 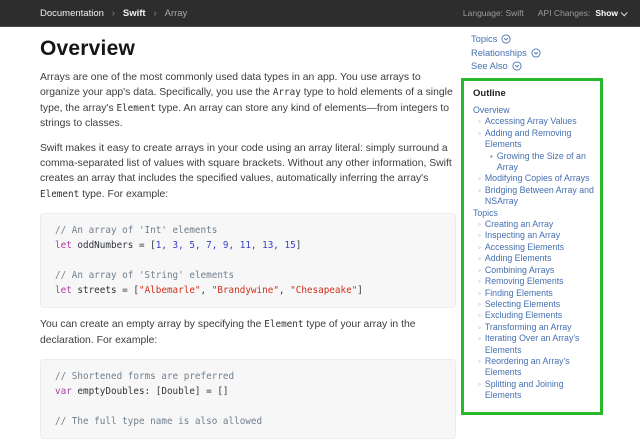 I want to click on outline-link: Growing the Size of an Array, so click(x=541, y=161).